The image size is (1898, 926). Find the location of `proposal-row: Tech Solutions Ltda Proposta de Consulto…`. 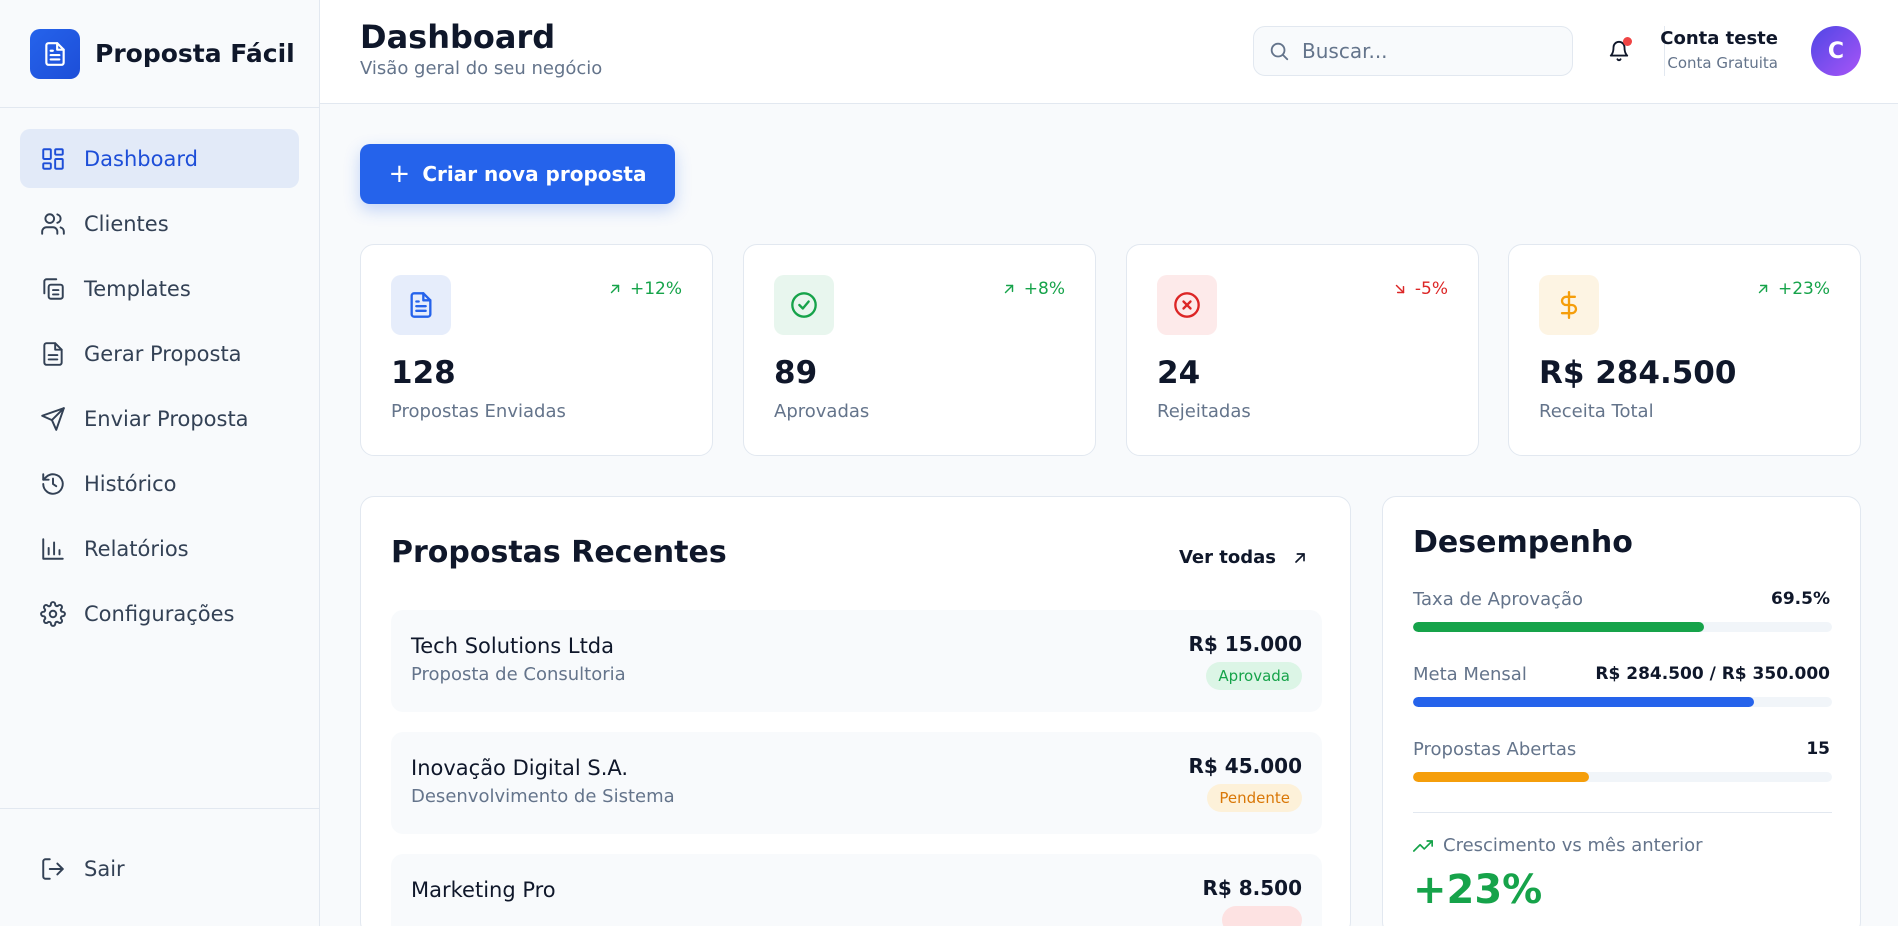

proposal-row: Tech Solutions Ltda Proposta de Consulto… is located at coordinates (856, 661).